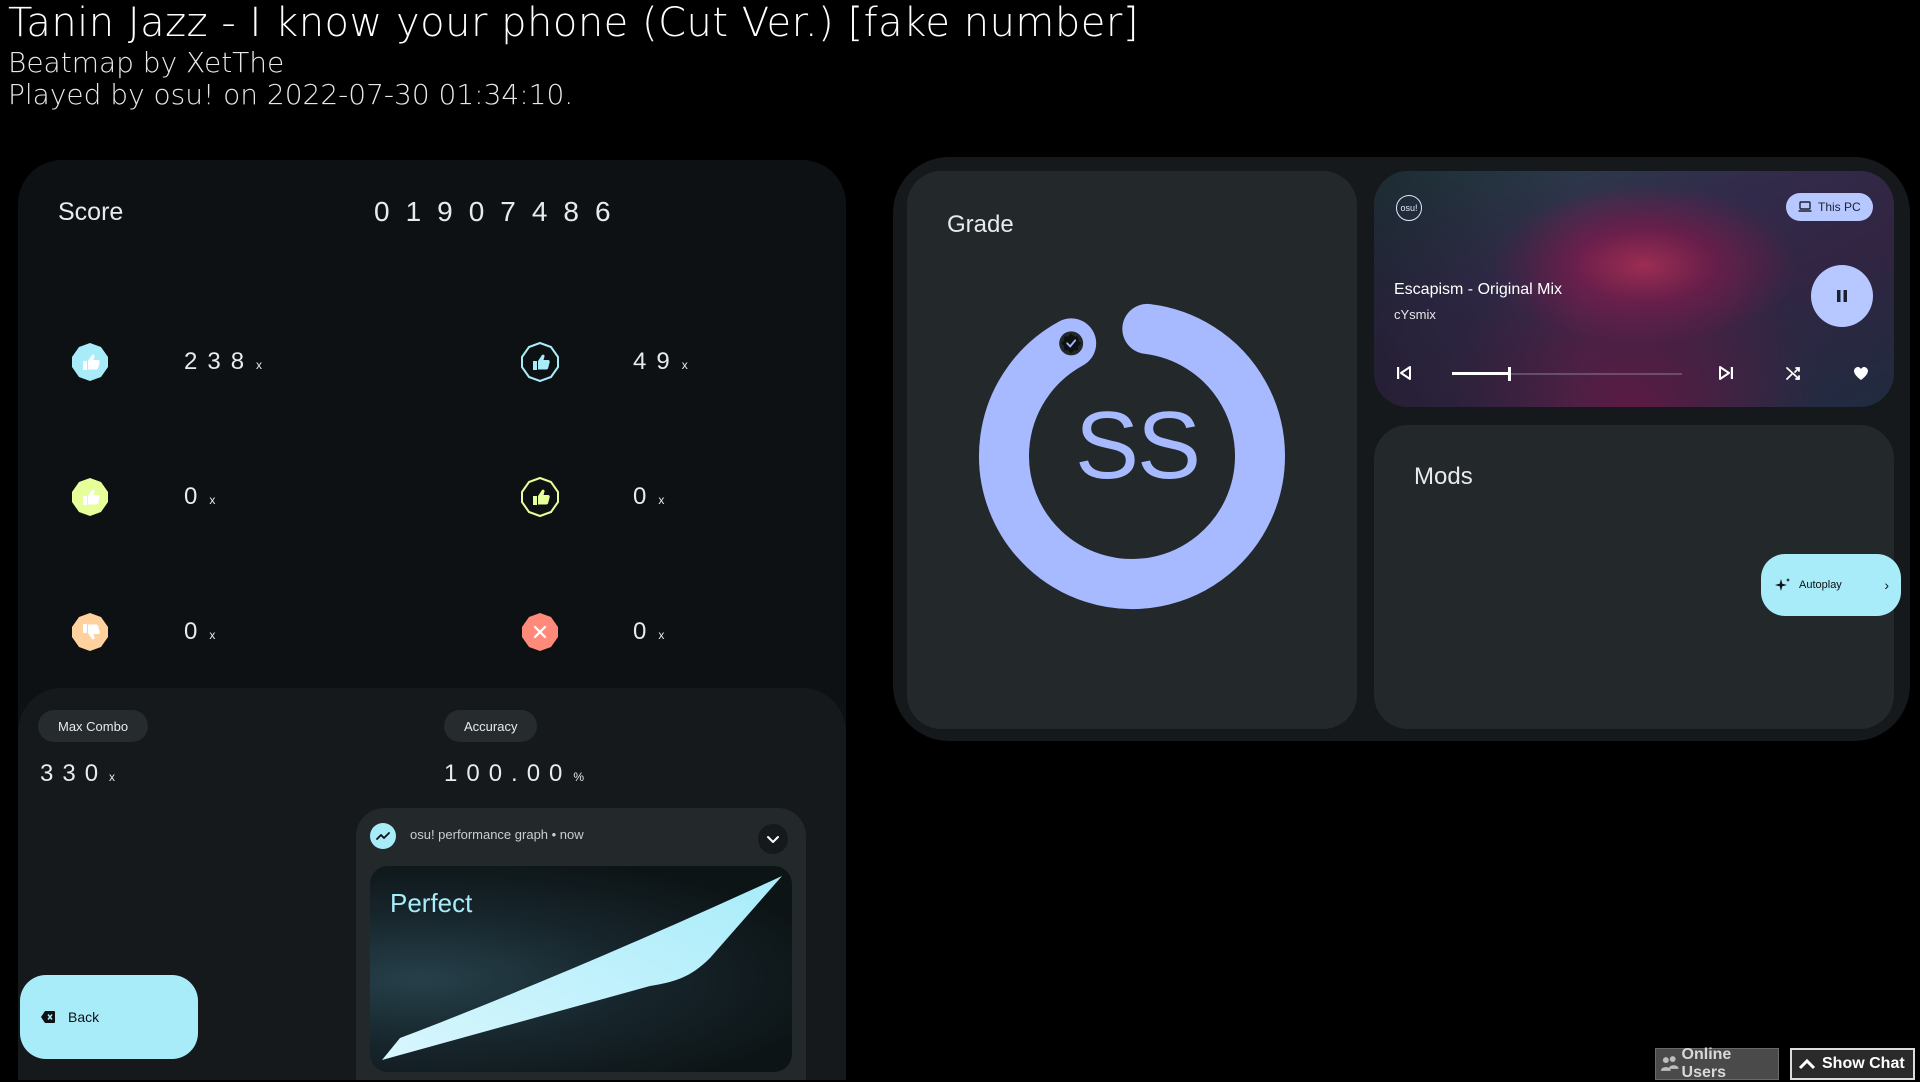  Describe the element at coordinates (540, 497) in the screenshot. I see `meh-hit-icon` at that location.